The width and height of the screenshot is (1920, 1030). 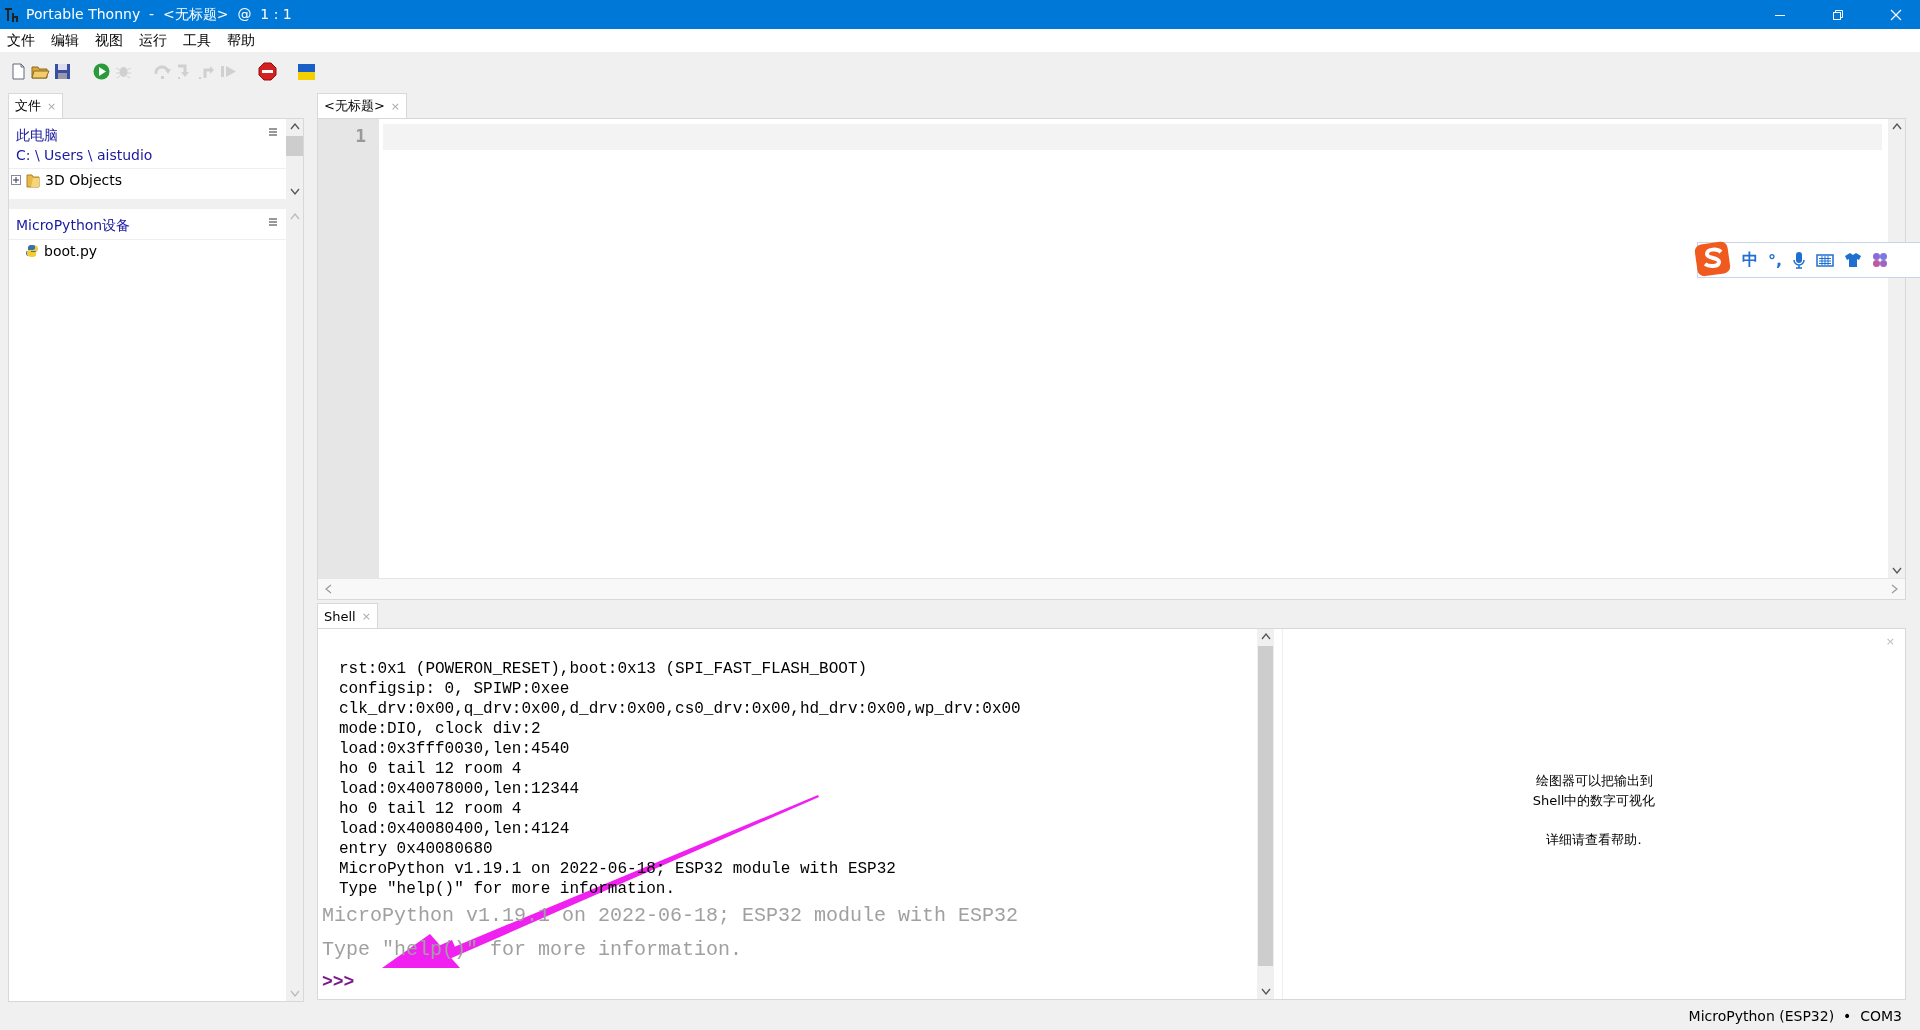 What do you see at coordinates (1896, 14) in the screenshot?
I see `close-icon` at bounding box center [1896, 14].